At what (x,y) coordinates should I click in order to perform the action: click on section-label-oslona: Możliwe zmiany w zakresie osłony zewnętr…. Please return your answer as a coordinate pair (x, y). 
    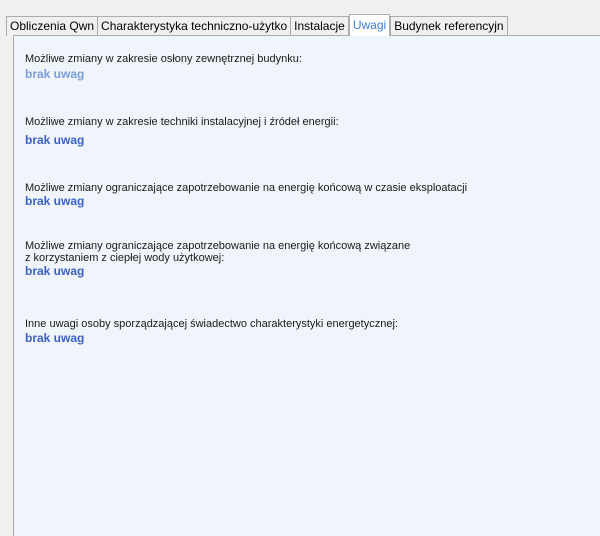
    Looking at the image, I should click on (163, 59).